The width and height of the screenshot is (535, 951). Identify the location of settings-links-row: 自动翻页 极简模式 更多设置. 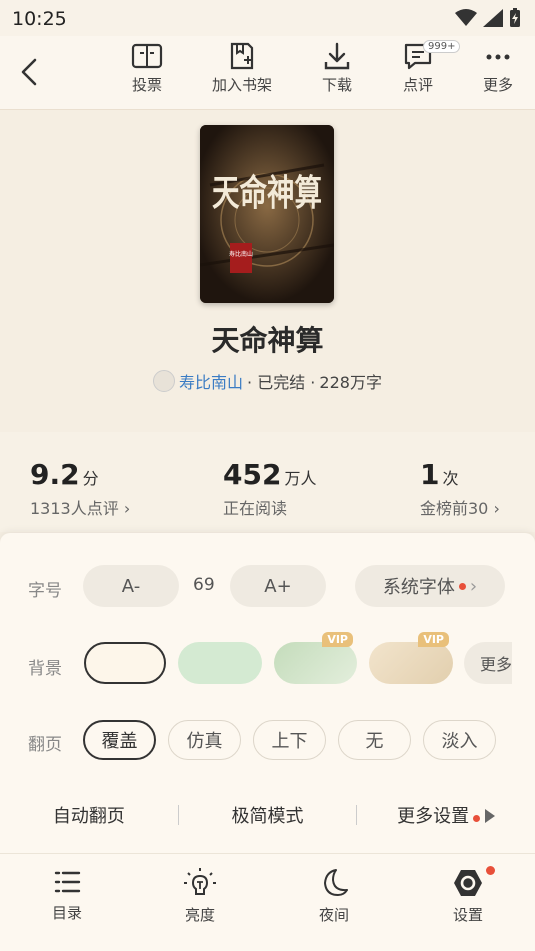
(267, 815).